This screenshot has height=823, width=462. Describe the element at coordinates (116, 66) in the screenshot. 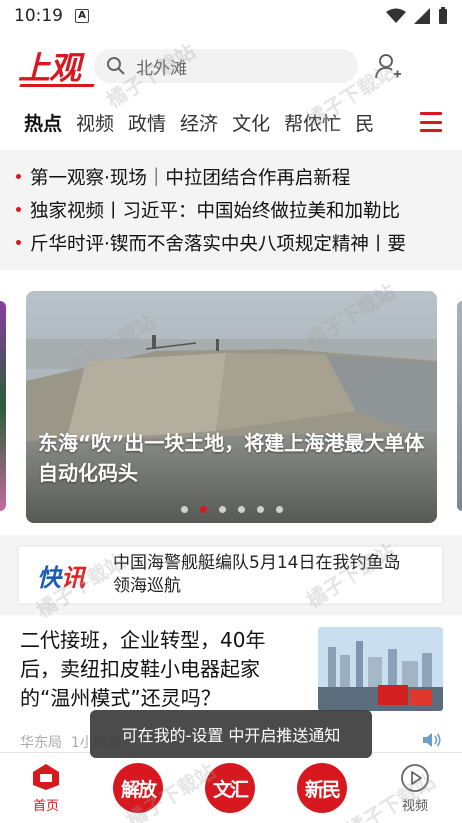

I see `search-icon` at that location.